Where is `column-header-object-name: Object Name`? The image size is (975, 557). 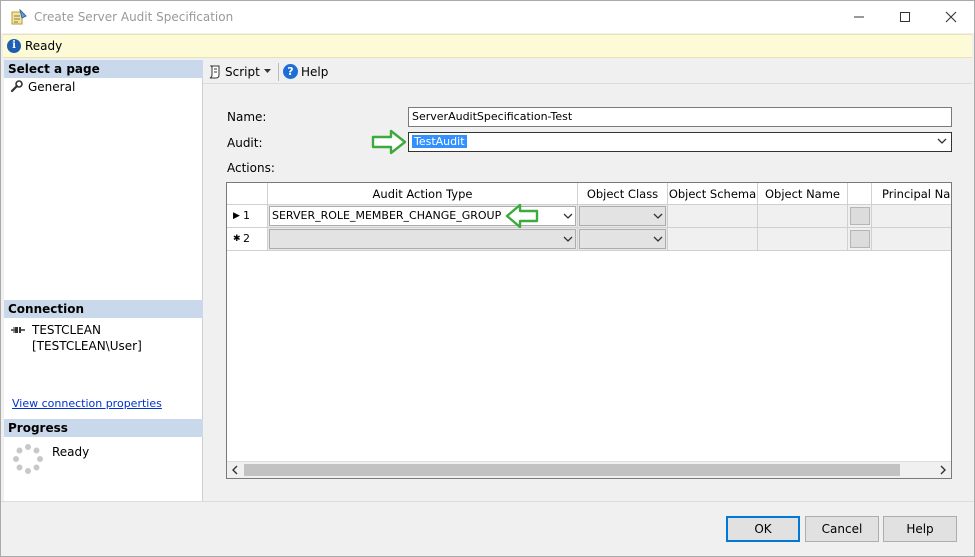 column-header-object-name: Object Name is located at coordinates (803, 194).